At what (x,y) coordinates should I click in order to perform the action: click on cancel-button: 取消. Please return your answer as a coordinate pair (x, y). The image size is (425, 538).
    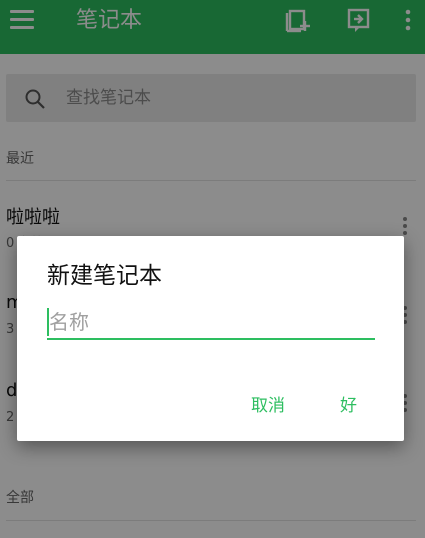
    Looking at the image, I should click on (268, 406).